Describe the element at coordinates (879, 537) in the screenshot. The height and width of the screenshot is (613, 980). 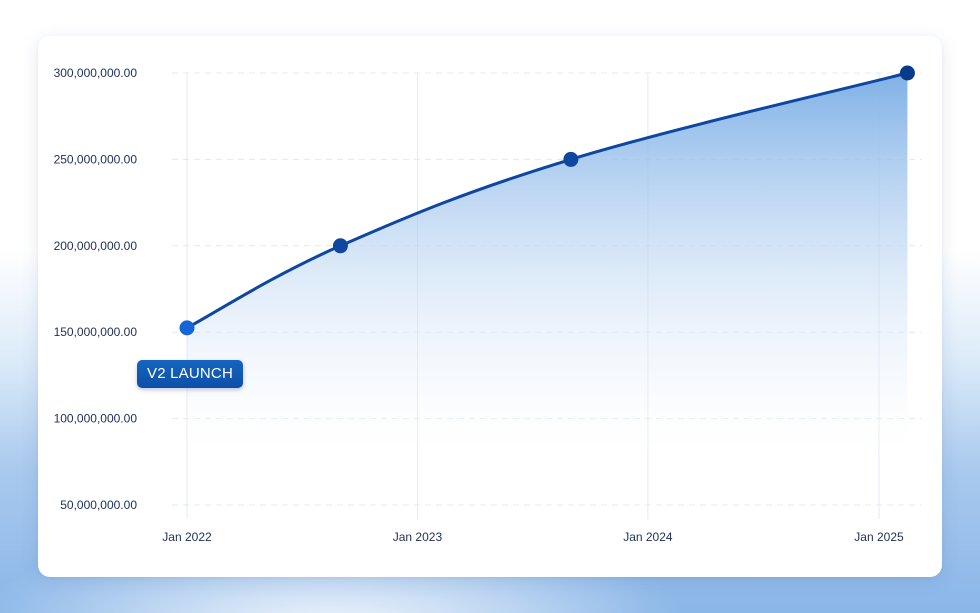
I see `x-tick-label: Jan 2025` at that location.